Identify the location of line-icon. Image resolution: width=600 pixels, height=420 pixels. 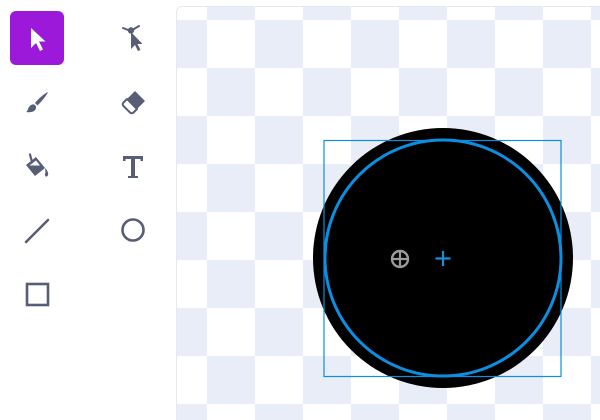
(37, 231).